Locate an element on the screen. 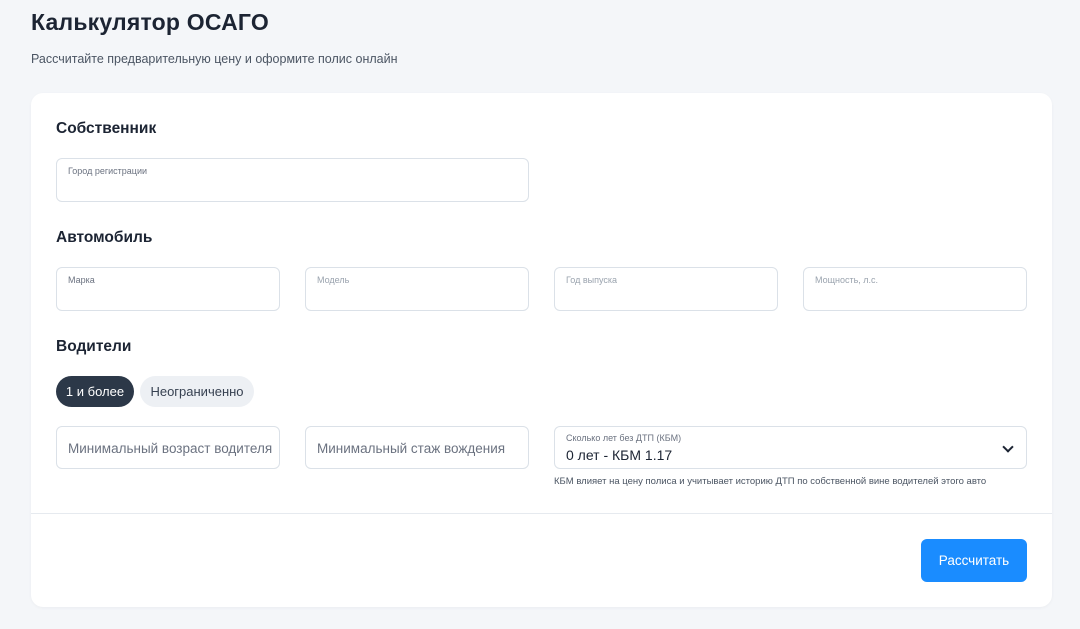 The height and width of the screenshot is (629, 1080). car-model-field: Модель is located at coordinates (417, 289).